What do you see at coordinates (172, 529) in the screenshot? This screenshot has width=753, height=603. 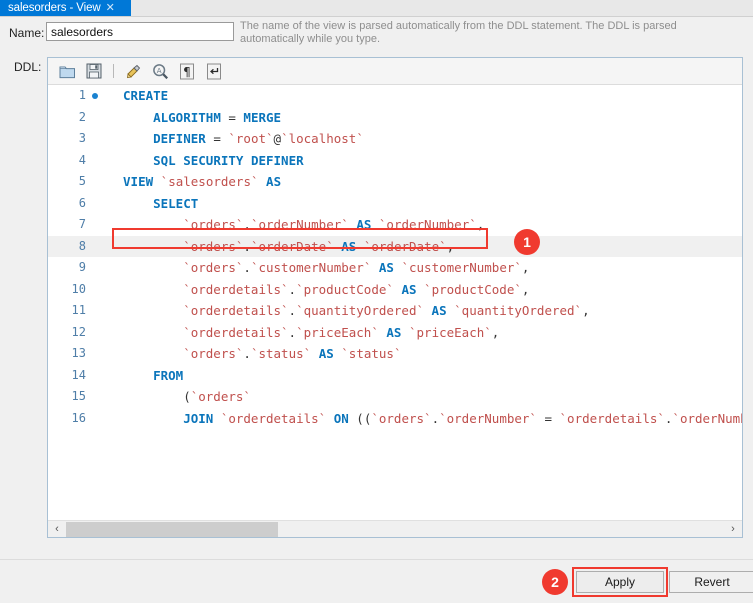 I see `scrollbar-thumb` at bounding box center [172, 529].